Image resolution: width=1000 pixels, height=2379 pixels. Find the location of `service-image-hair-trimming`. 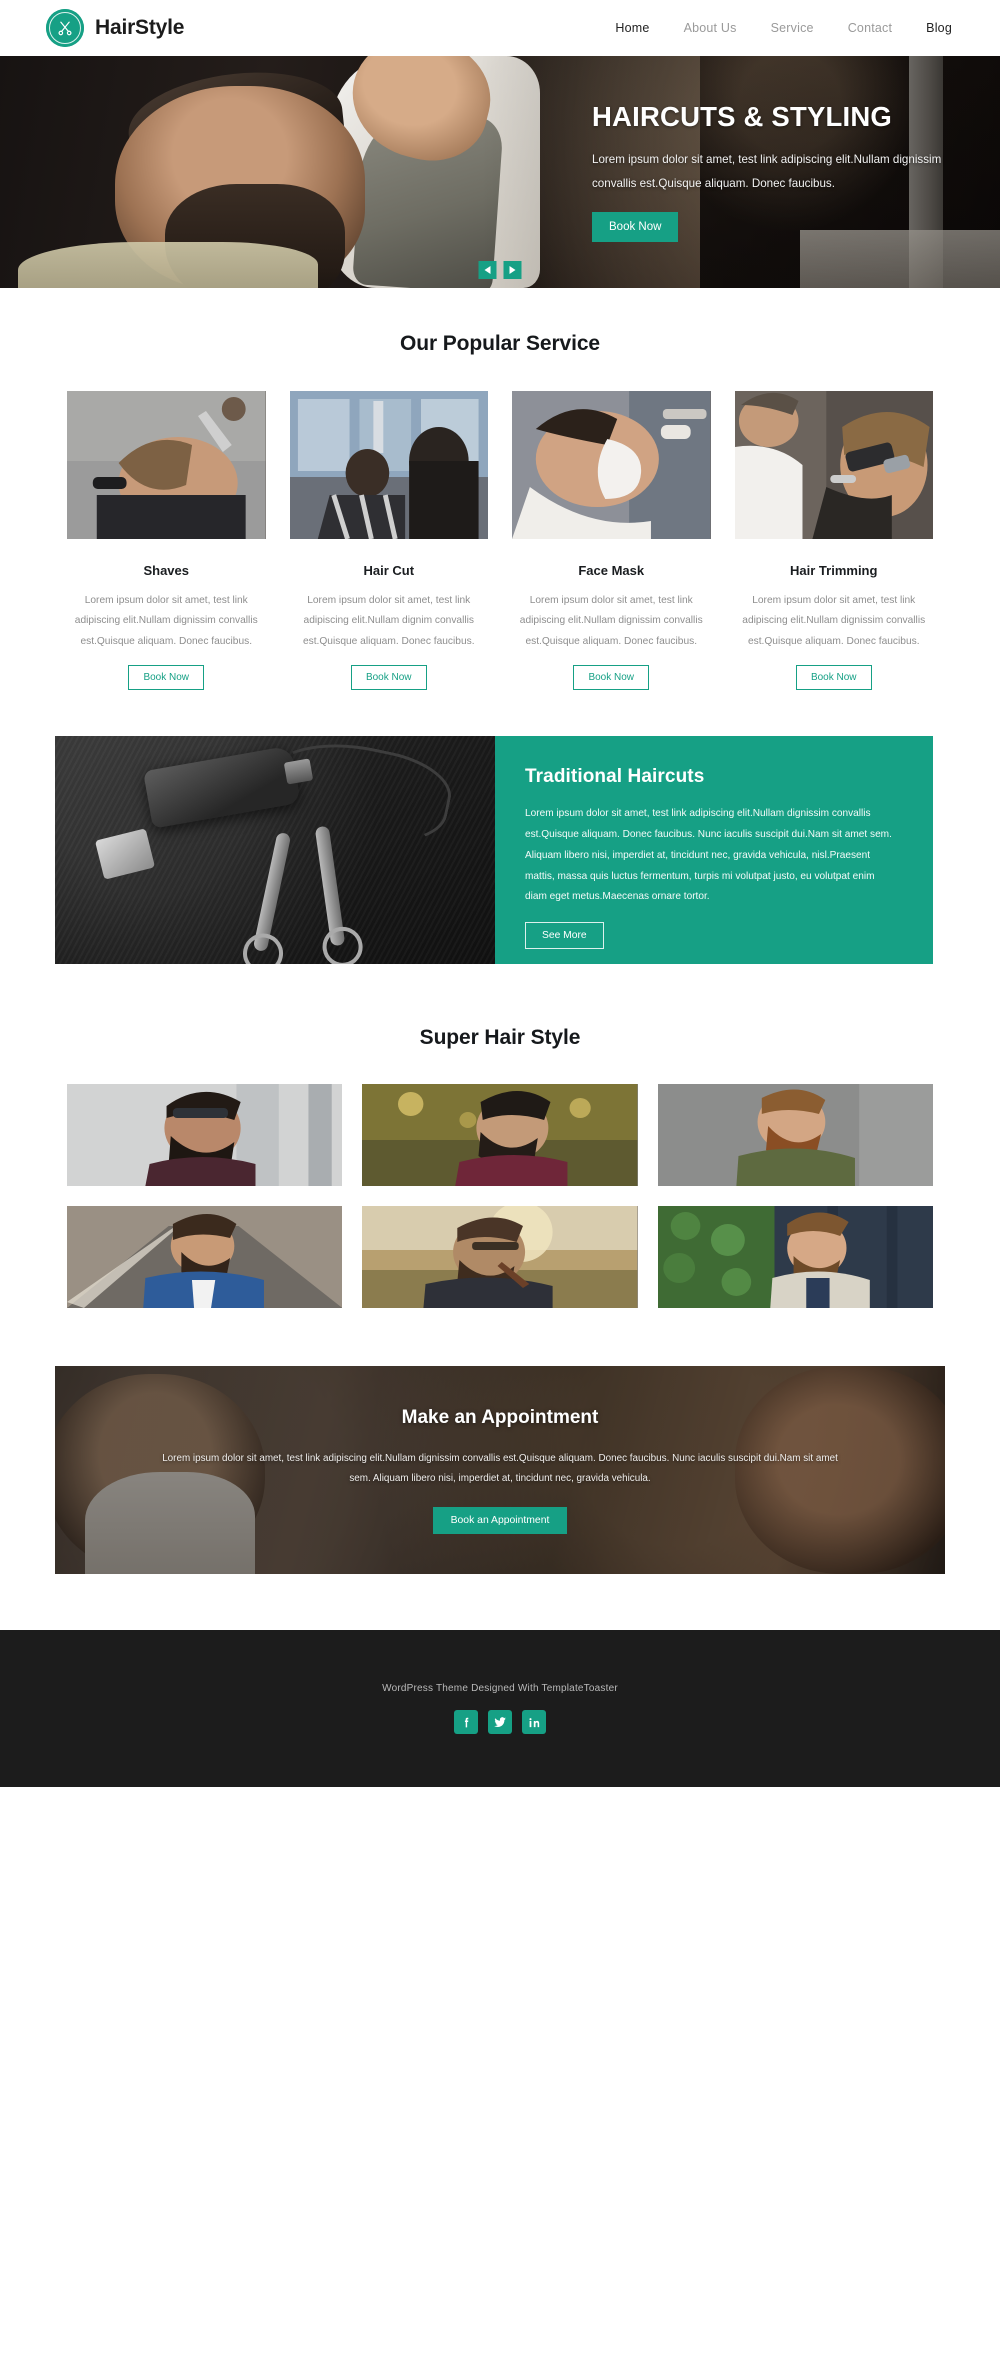

service-image-hair-trimming is located at coordinates (833, 465).